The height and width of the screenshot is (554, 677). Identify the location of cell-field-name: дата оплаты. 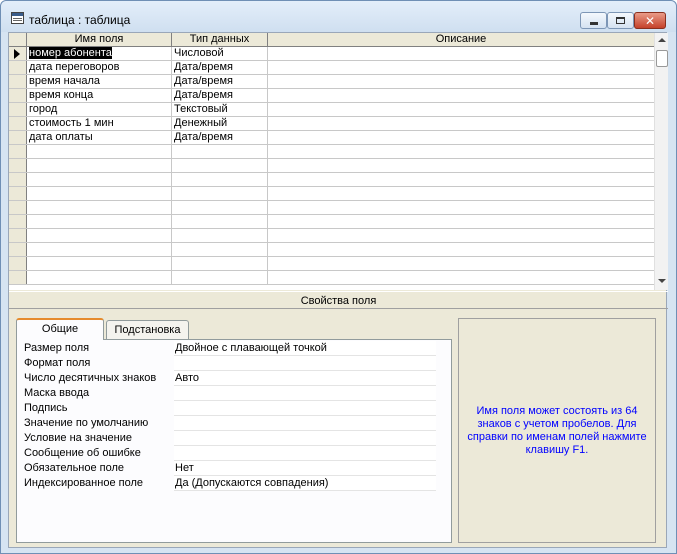
(99, 137).